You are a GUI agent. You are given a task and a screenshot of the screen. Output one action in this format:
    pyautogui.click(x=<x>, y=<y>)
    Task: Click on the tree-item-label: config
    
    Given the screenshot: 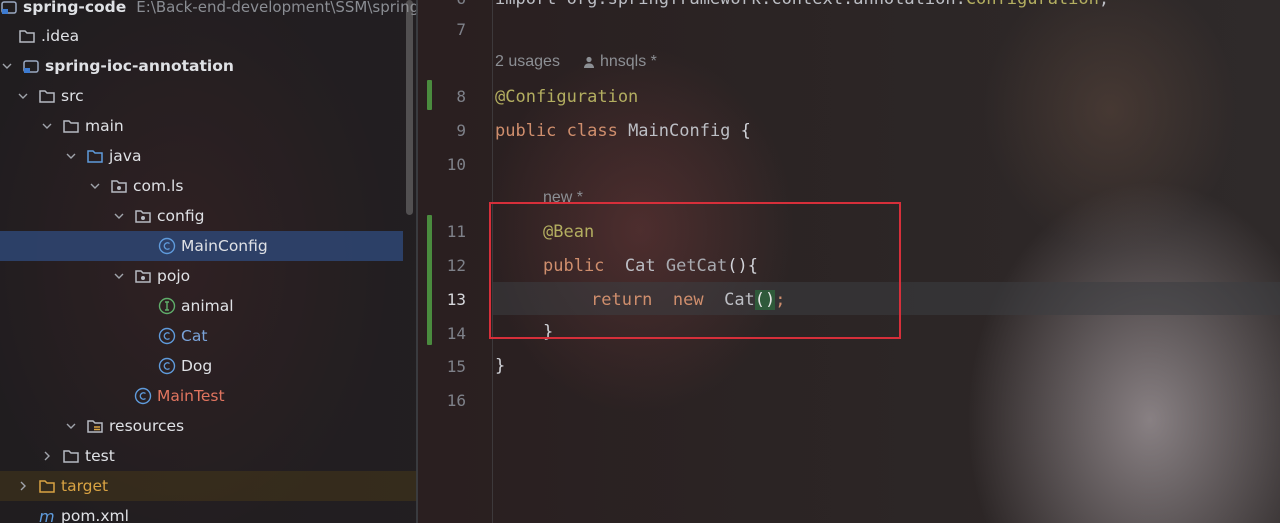 What is the action you would take?
    pyautogui.click(x=181, y=216)
    